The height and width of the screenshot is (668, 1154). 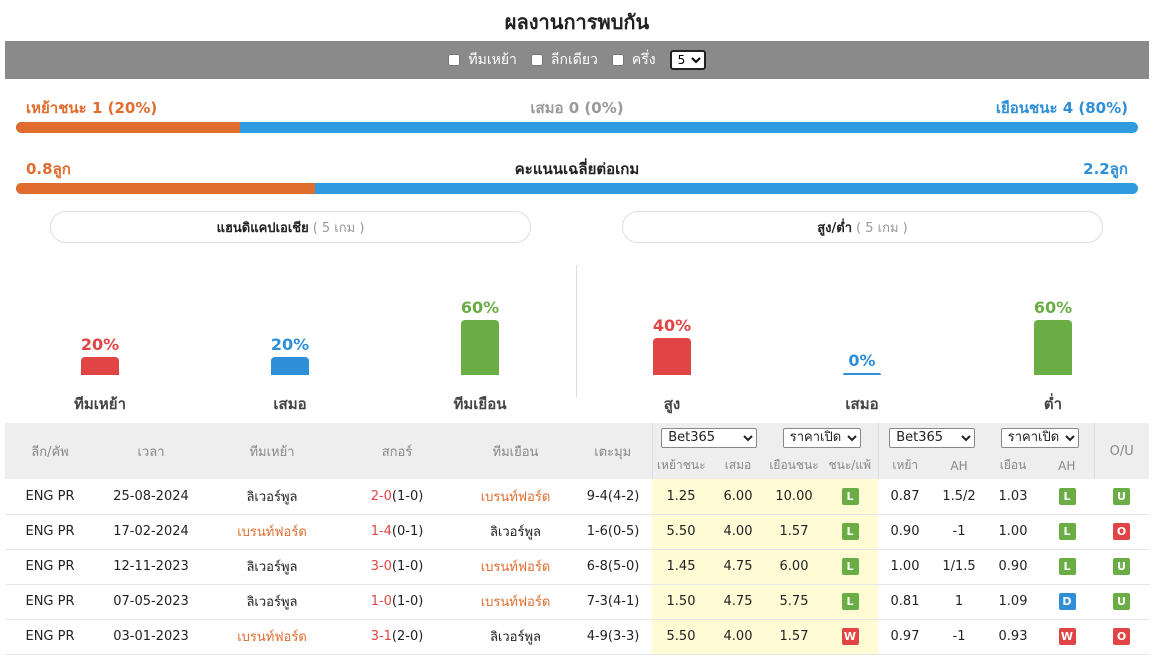 What do you see at coordinates (738, 465) in the screenshot?
I see `subheader-draw: เสมอ` at bounding box center [738, 465].